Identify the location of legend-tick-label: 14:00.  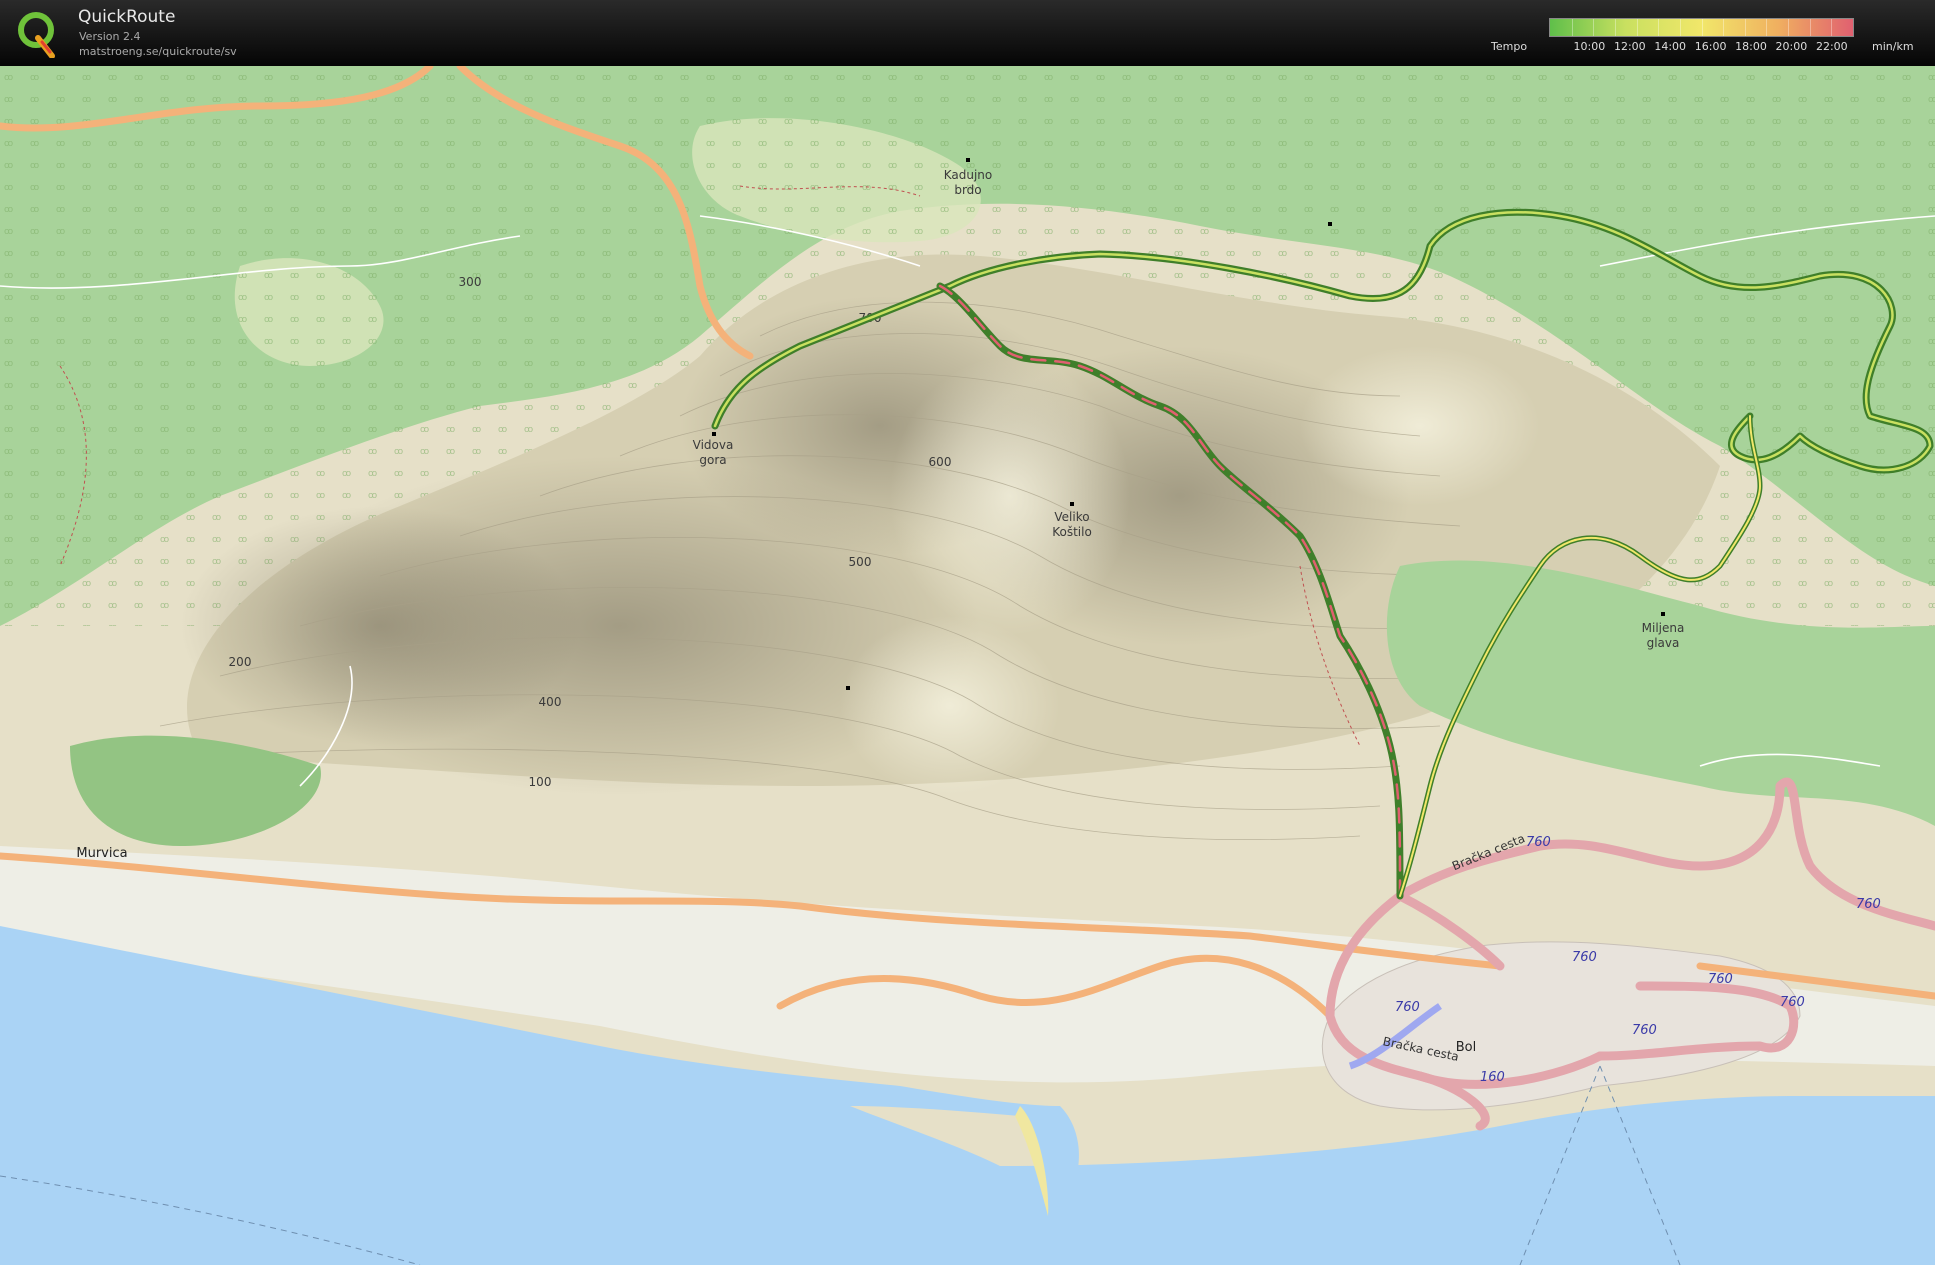
(1670, 46).